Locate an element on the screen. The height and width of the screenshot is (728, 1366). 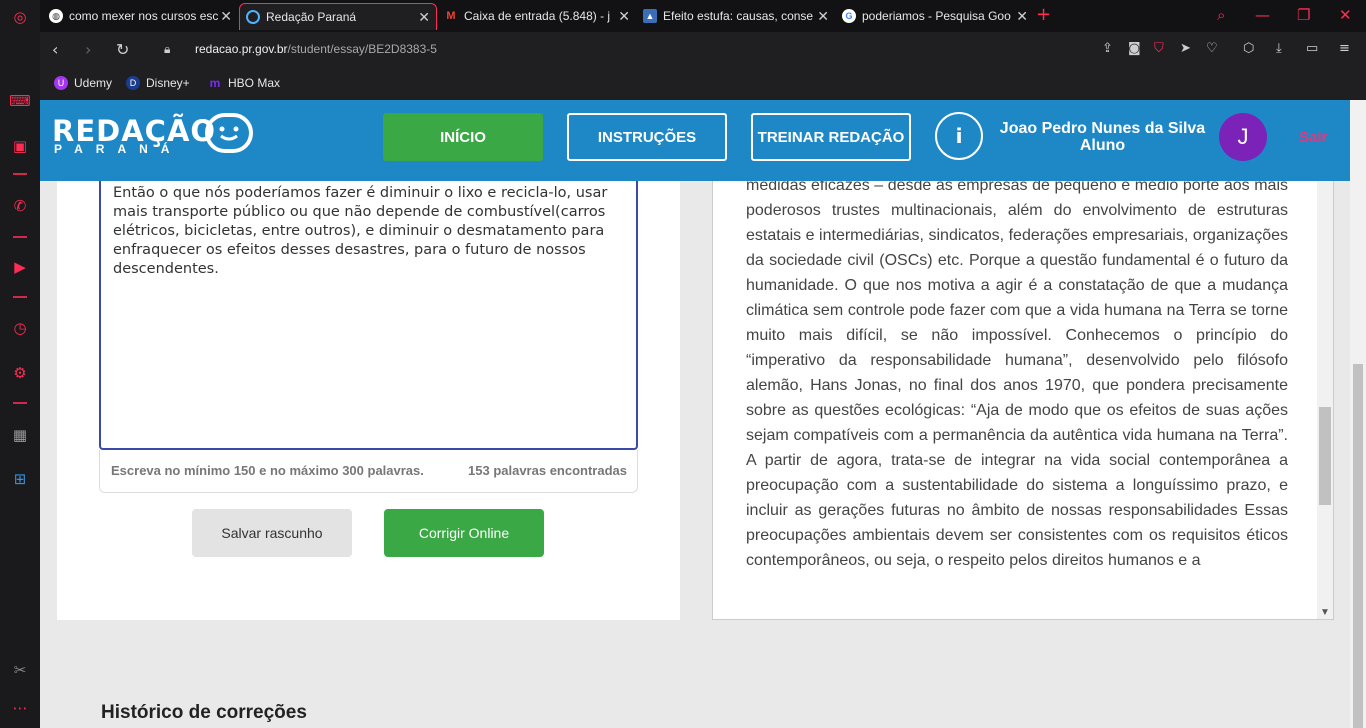
new-tab-icon: + is located at coordinates (1043, 14).